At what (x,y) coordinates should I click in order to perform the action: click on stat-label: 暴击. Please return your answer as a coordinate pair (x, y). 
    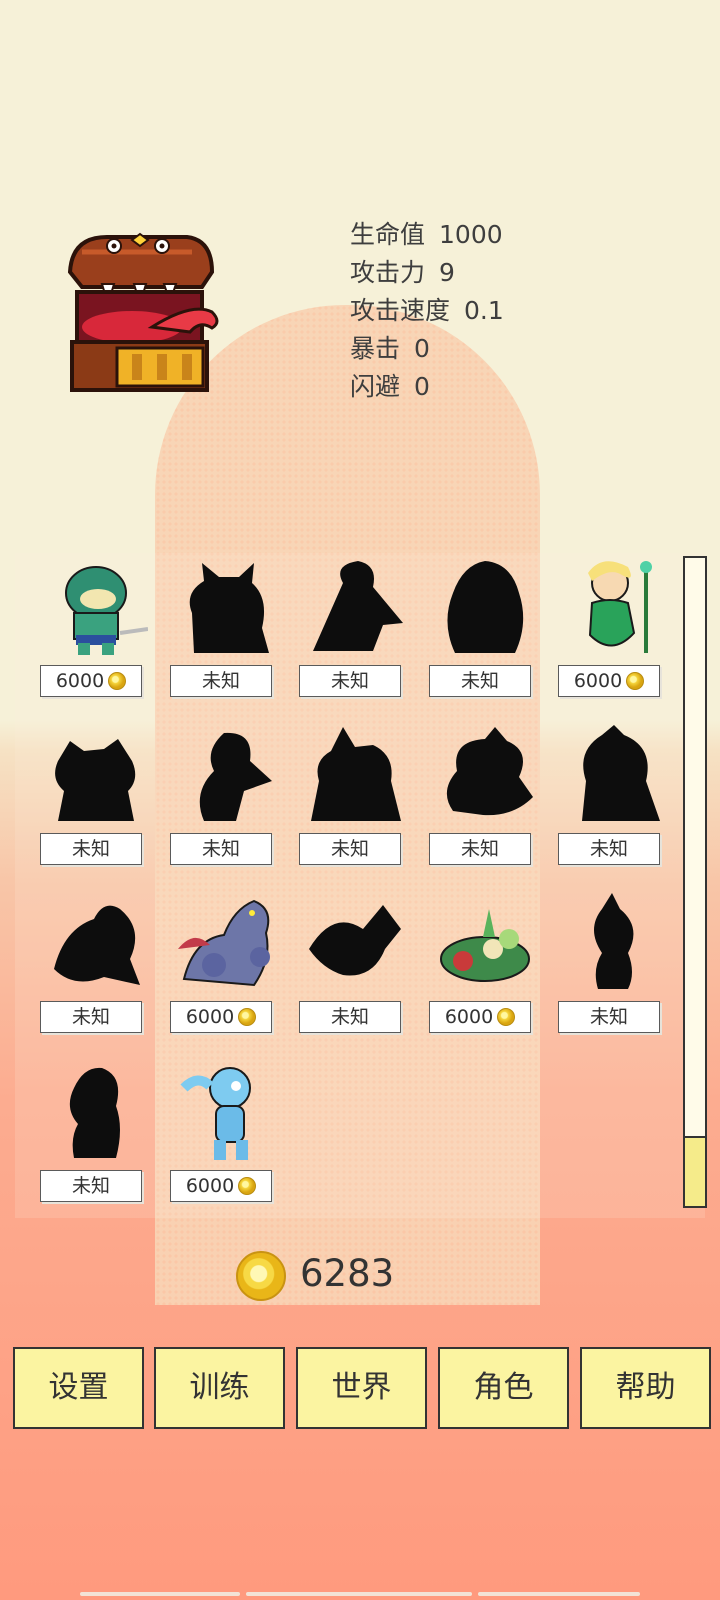
    Looking at the image, I should click on (375, 348).